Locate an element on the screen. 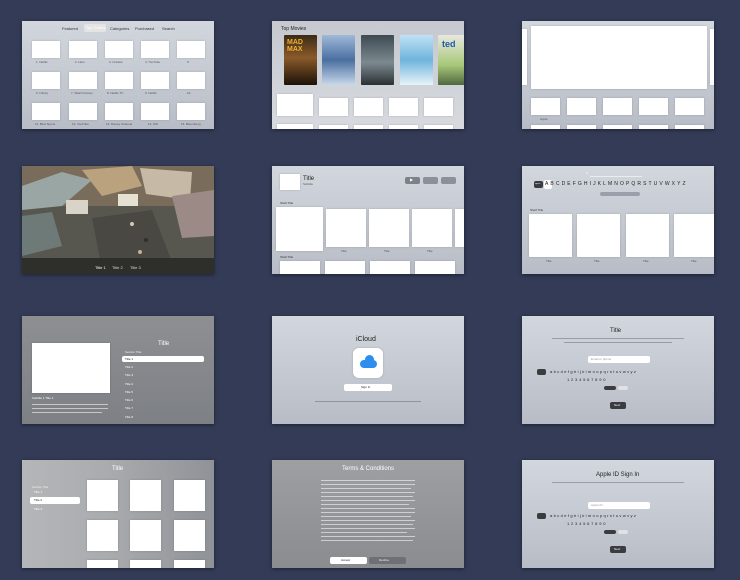  keyboard-letters: ABCDEFGHIJKLMNOPQRSTUVWXYZ is located at coordinates (616, 184).